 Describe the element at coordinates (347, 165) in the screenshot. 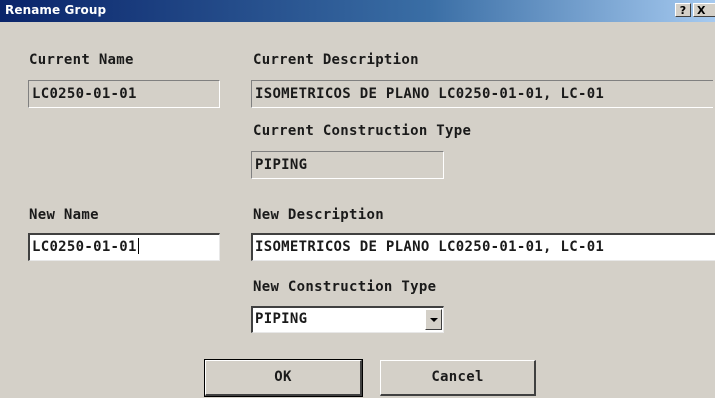

I see `current-construction-type-field: PIPING` at that location.